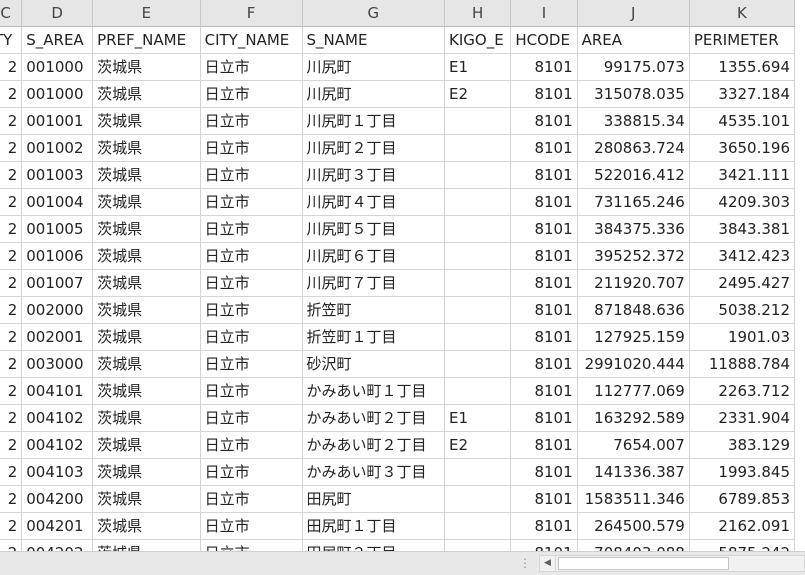  Describe the element at coordinates (633, 337) in the screenshot. I see `table-cell: 127925.159` at that location.